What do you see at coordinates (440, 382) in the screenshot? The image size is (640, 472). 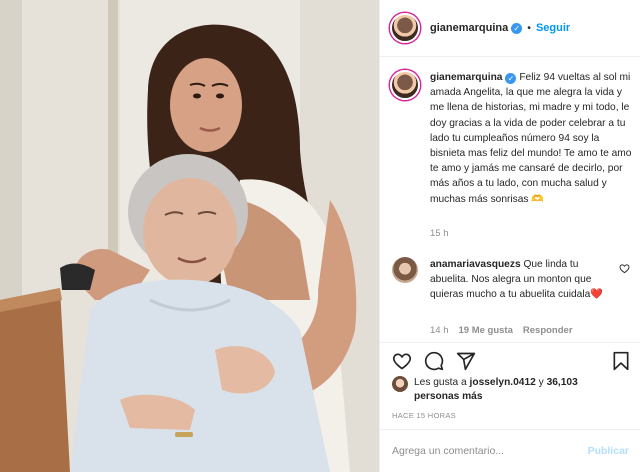 I see `likes-prefix: Les gusta a` at bounding box center [440, 382].